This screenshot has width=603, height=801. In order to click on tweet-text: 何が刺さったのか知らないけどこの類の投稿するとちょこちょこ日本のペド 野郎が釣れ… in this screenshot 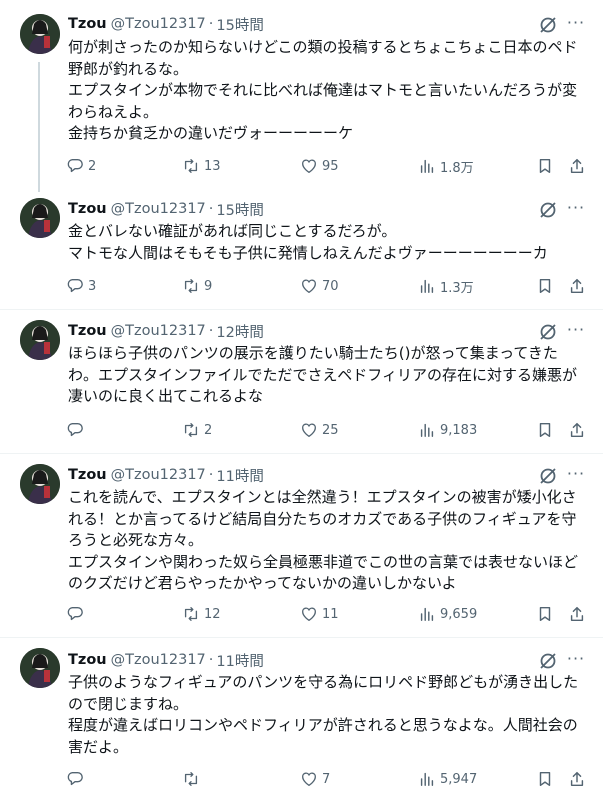, I will do `click(328, 91)`.